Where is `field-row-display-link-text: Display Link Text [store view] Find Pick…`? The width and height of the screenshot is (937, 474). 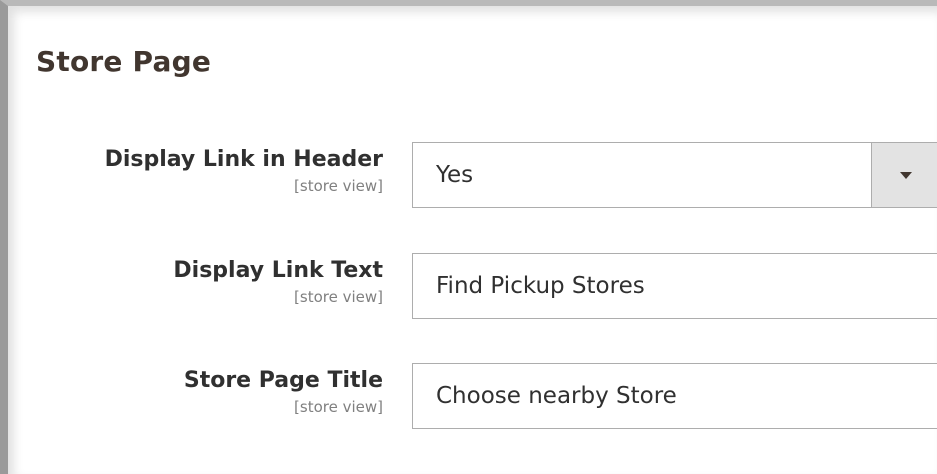 field-row-display-link-text: Display Link Text [store view] Find Pick… is located at coordinates (472, 286).